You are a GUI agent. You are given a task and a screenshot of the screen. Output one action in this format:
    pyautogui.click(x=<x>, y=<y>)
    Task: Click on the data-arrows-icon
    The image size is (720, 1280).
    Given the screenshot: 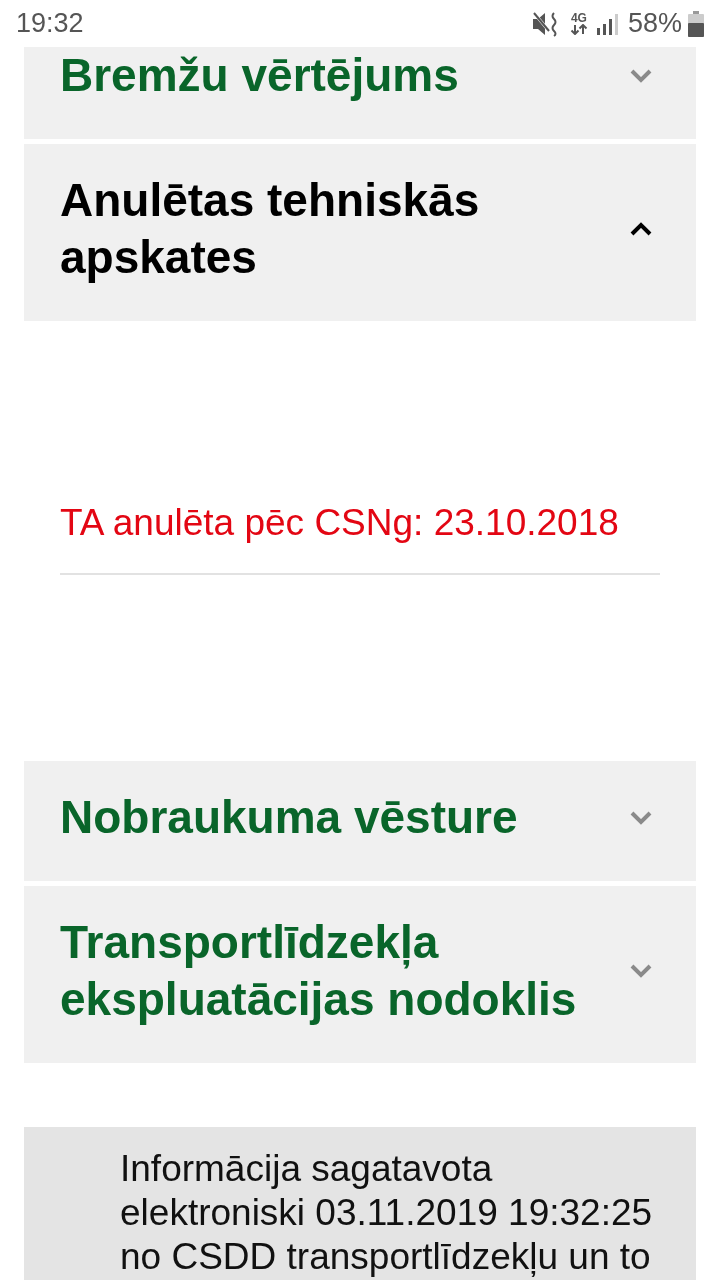 What is the action you would take?
    pyautogui.click(x=578, y=29)
    